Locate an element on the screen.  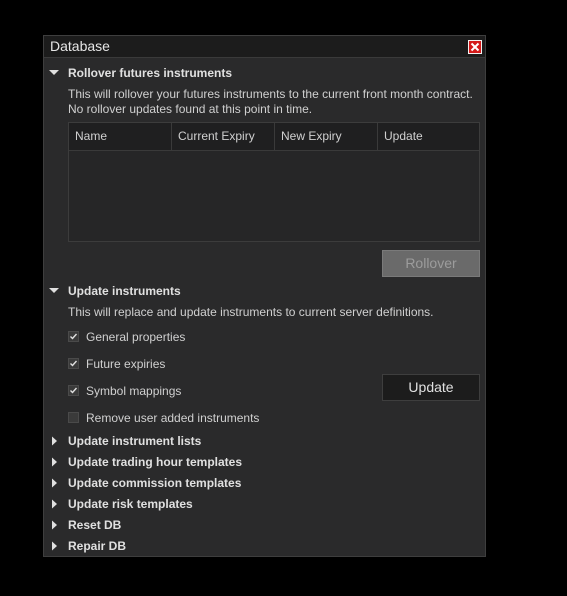
section-label: Update commission templates is located at coordinates (155, 483).